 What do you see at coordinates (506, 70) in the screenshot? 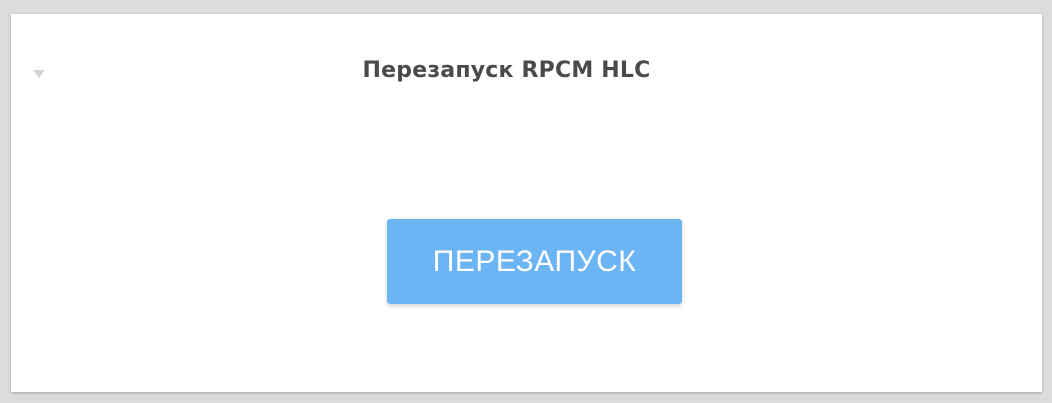
I see `panel-title: Перезапуск RPCM HLC` at bounding box center [506, 70].